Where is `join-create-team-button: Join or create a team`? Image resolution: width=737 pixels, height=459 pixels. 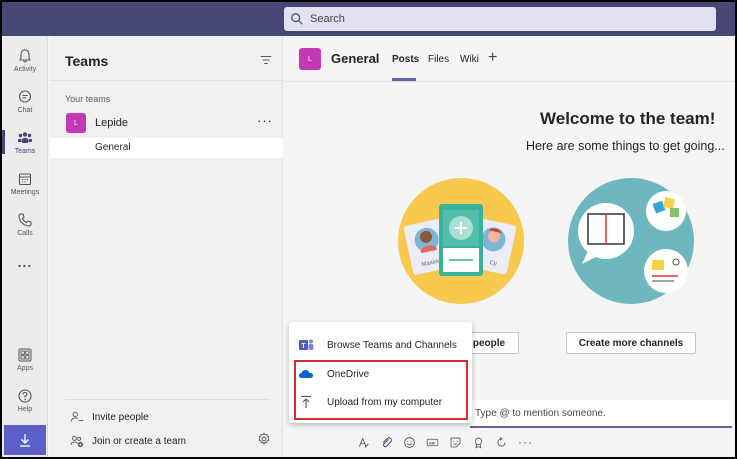 join-create-team-button: Join or create a team is located at coordinates (128, 441).